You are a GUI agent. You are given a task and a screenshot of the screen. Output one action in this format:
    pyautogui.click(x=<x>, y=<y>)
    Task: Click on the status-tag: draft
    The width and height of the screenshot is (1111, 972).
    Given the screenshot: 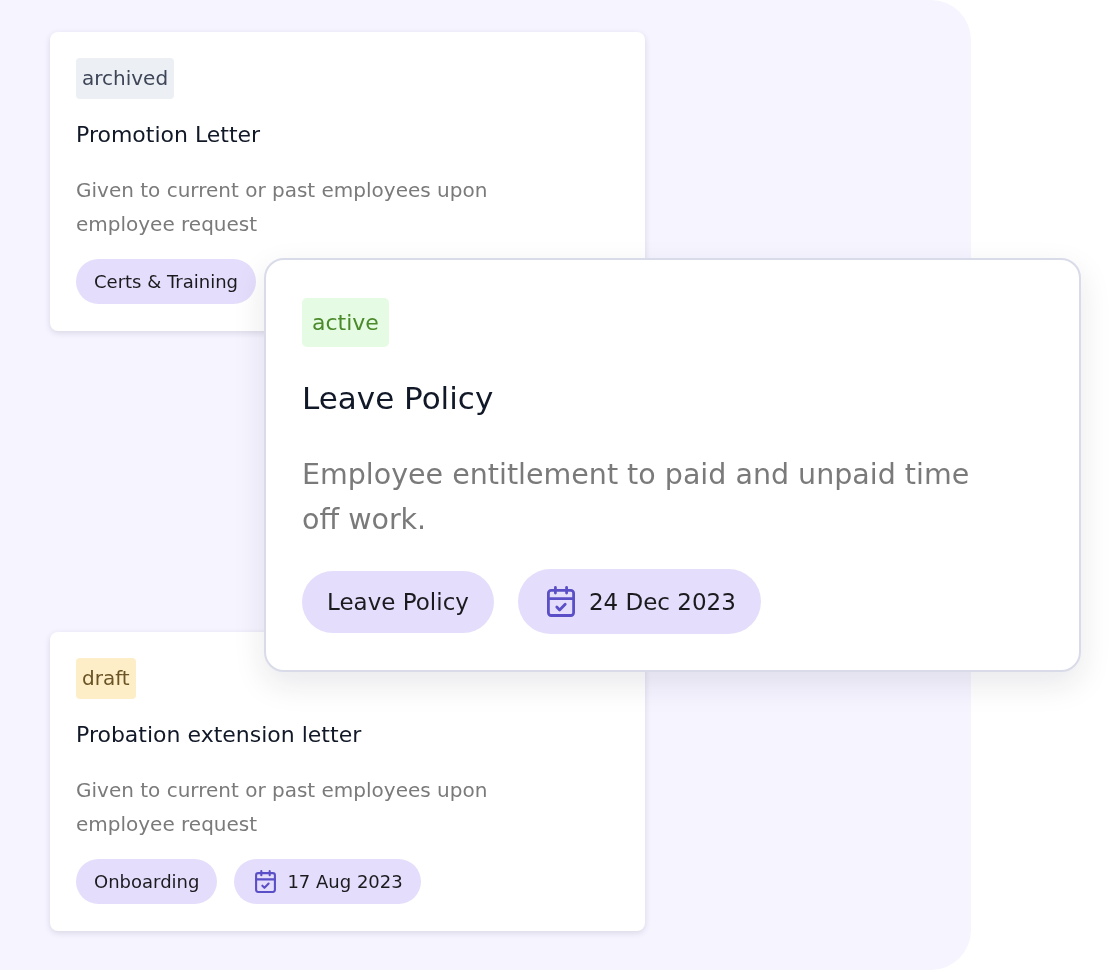 What is the action you would take?
    pyautogui.click(x=106, y=678)
    